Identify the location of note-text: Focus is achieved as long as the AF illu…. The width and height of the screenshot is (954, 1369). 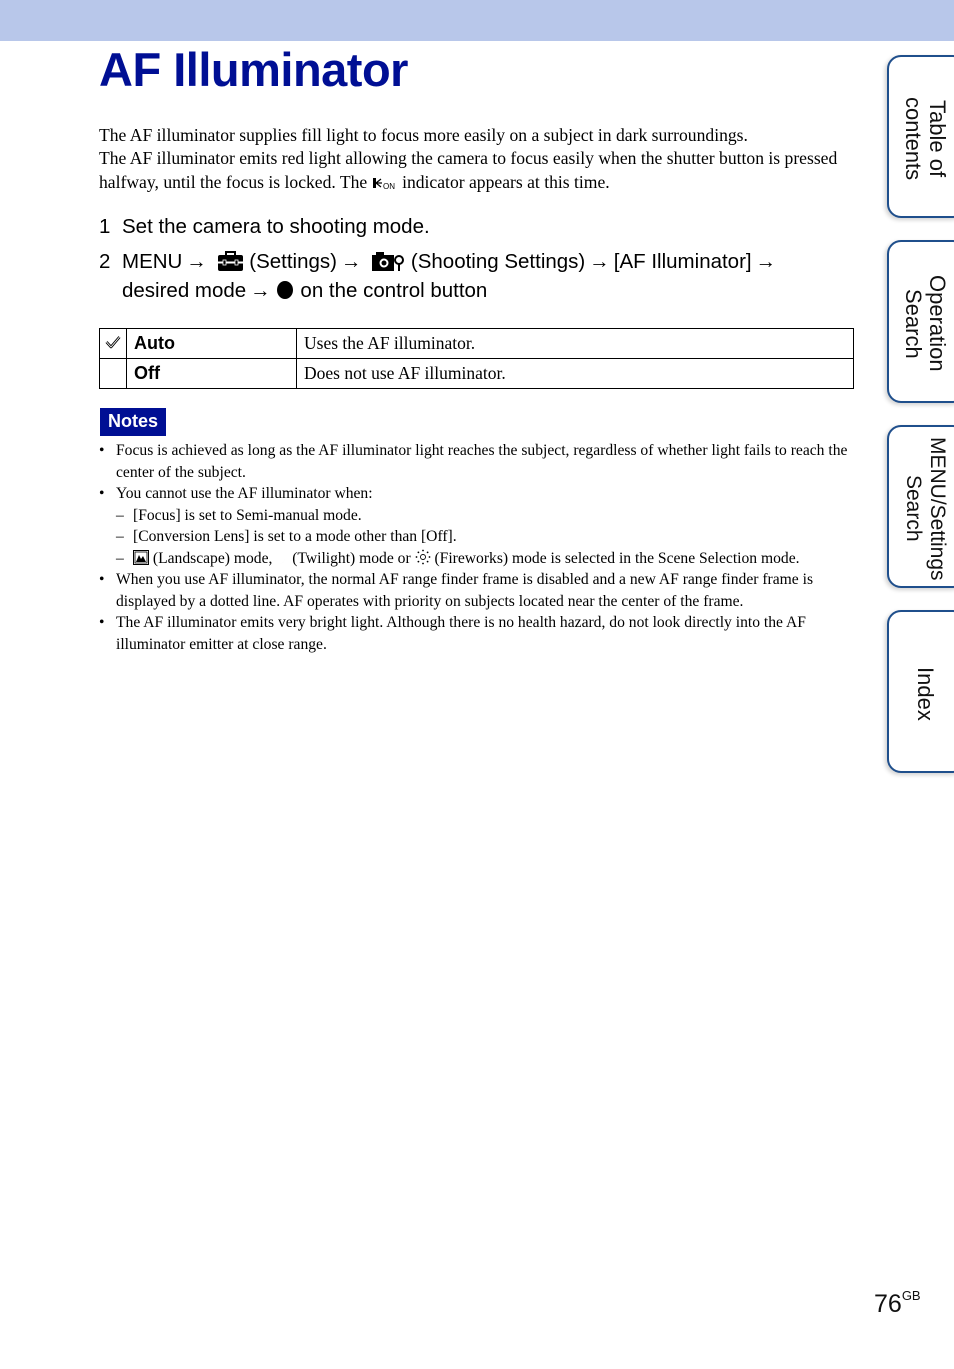
(482, 461).